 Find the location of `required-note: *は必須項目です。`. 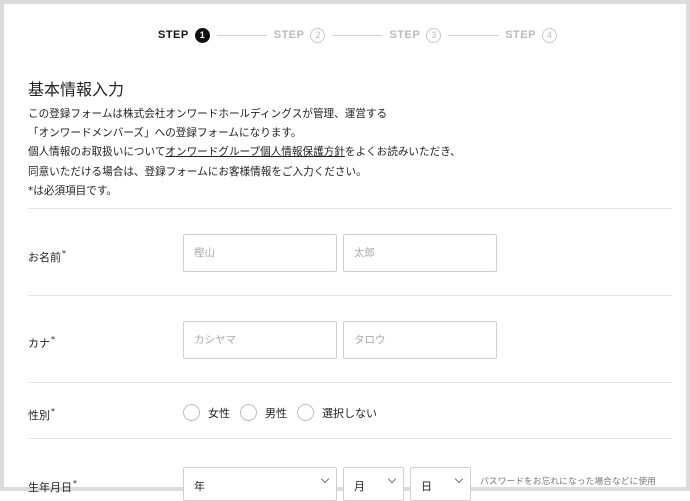

required-note: *は必須項目です。 is located at coordinates (72, 190).